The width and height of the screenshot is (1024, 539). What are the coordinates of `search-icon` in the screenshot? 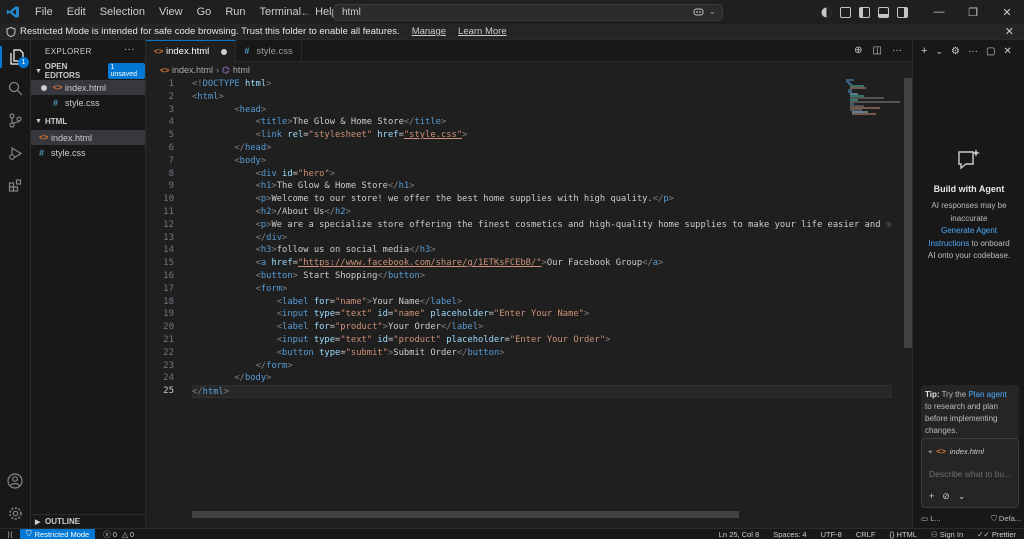 It's located at (15, 88).